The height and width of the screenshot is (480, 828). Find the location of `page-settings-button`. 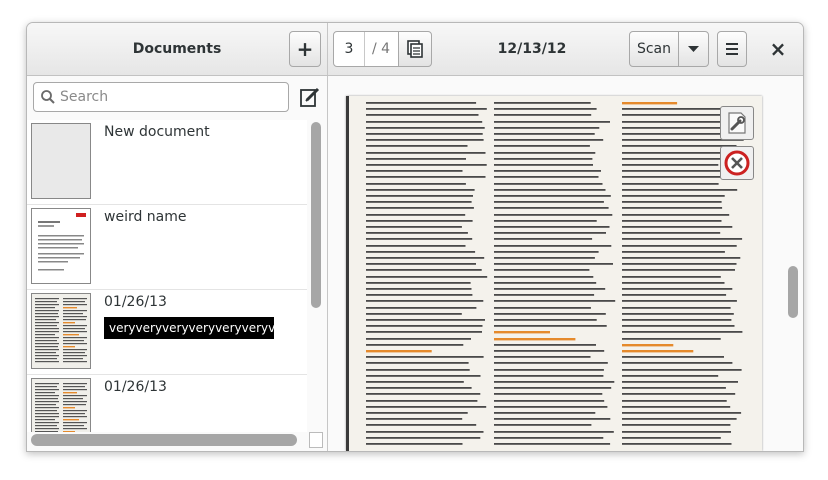

page-settings-button is located at coordinates (737, 123).